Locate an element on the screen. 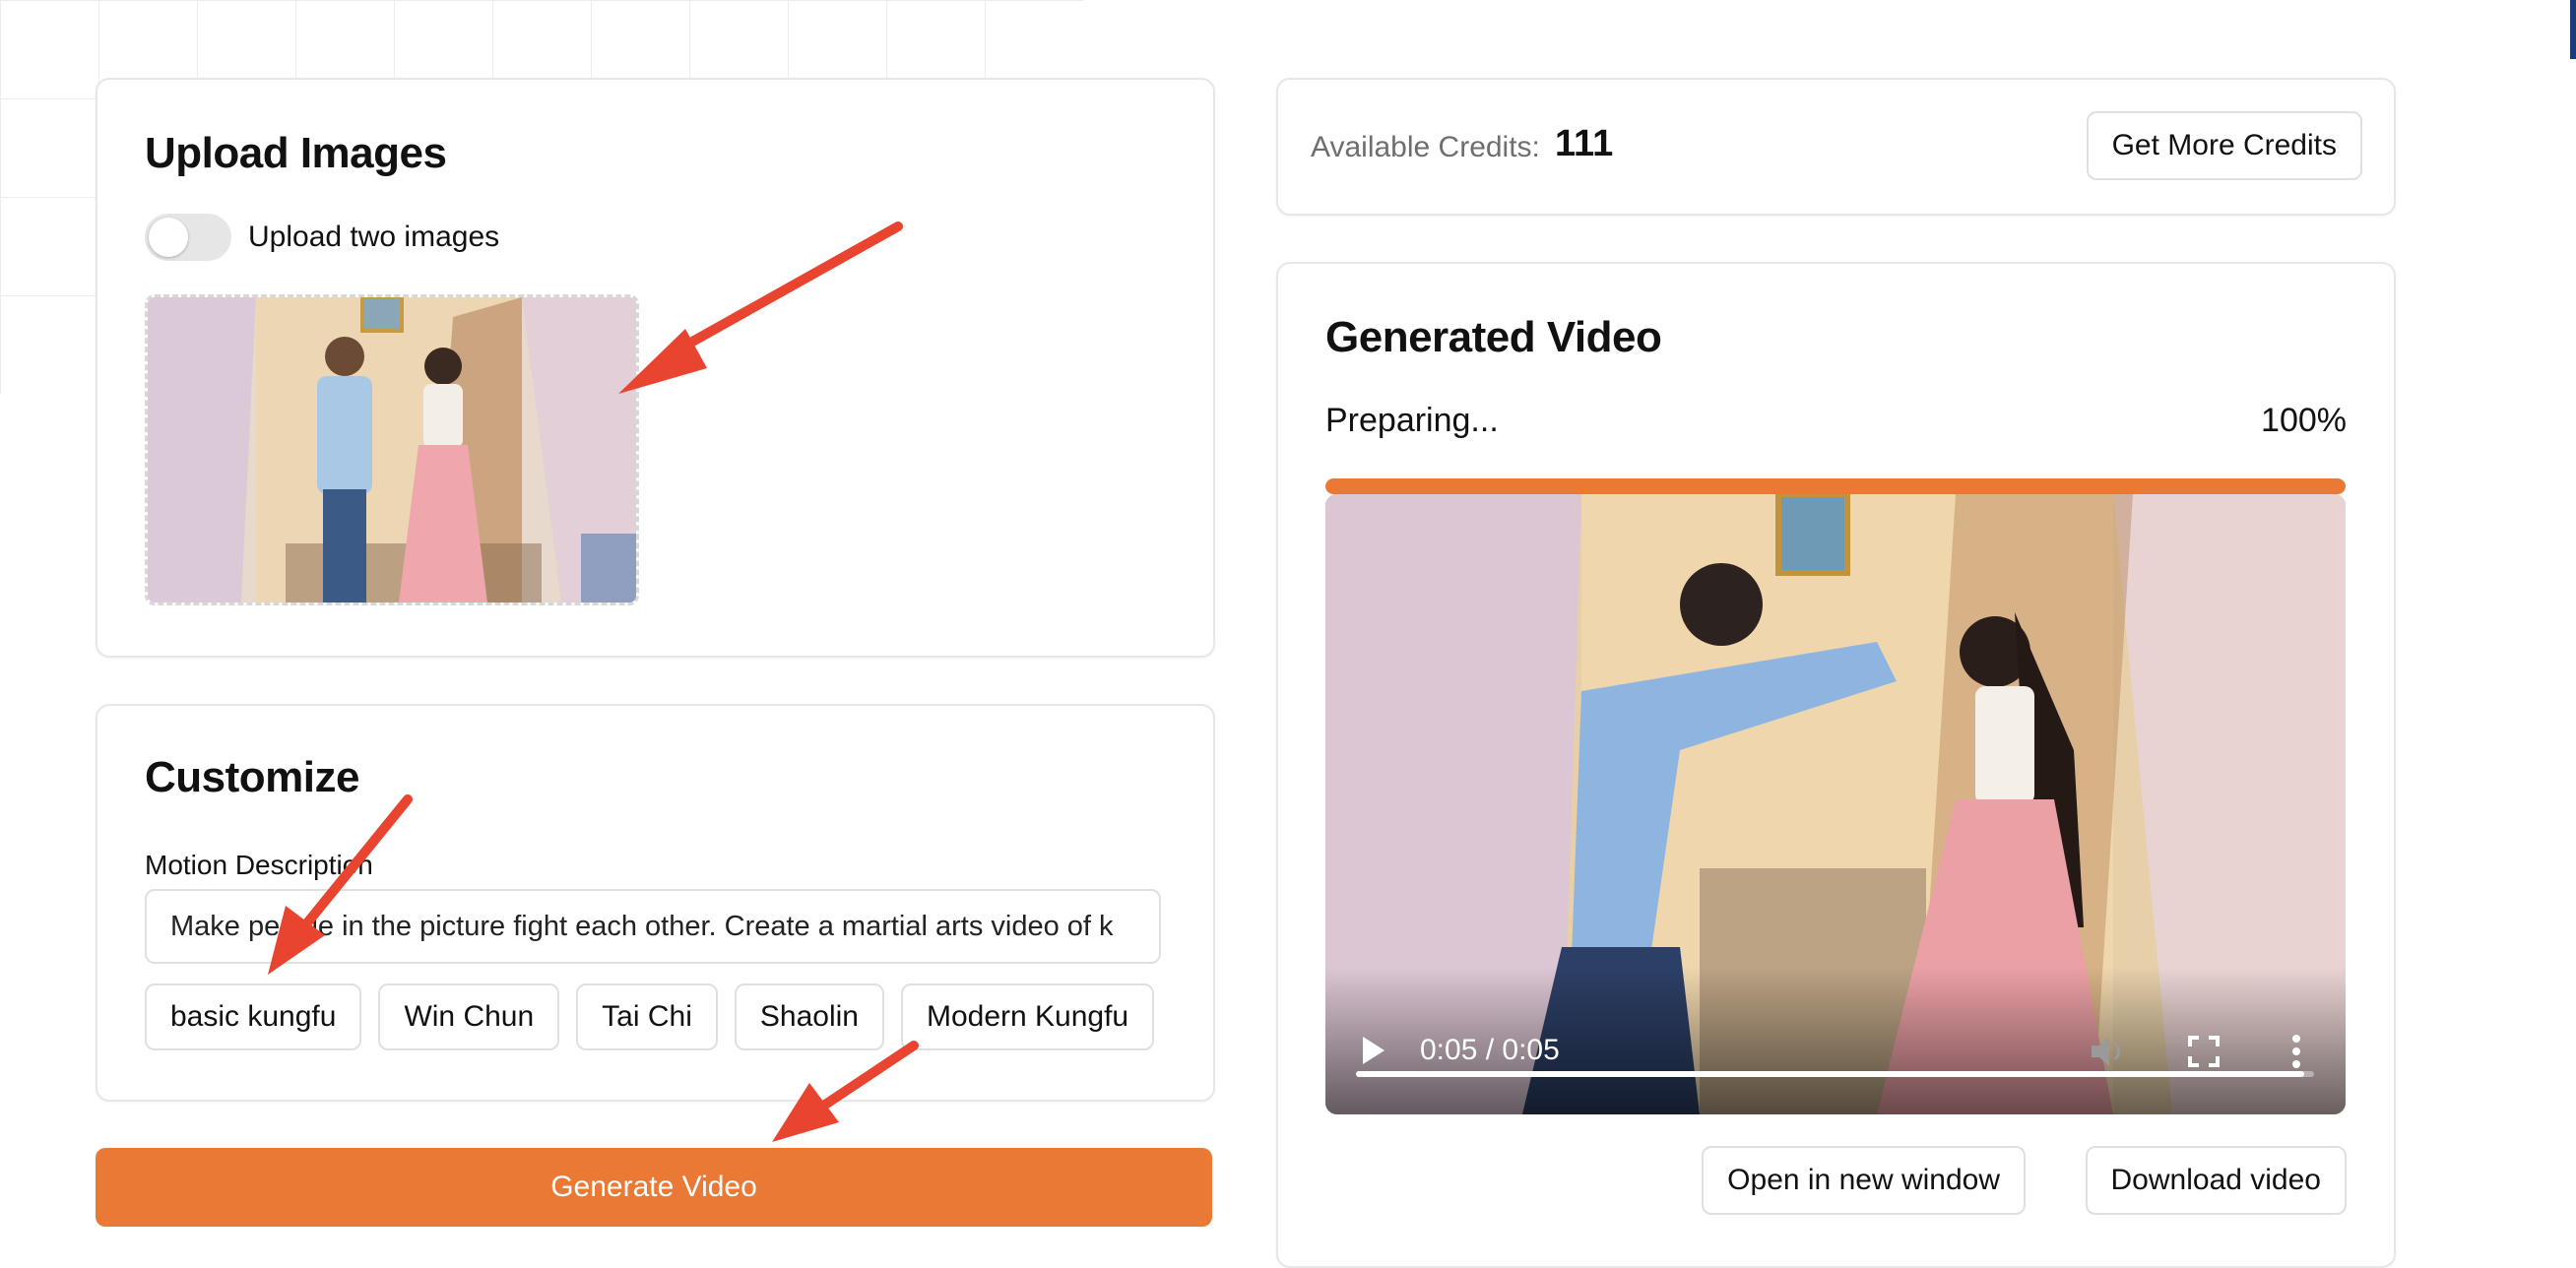 This screenshot has height=1268, width=2576. image-dropzone is located at coordinates (392, 449).